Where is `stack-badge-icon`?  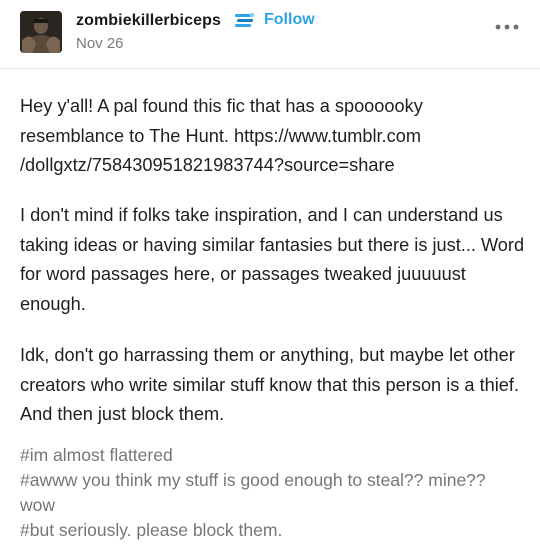 stack-badge-icon is located at coordinates (244, 21).